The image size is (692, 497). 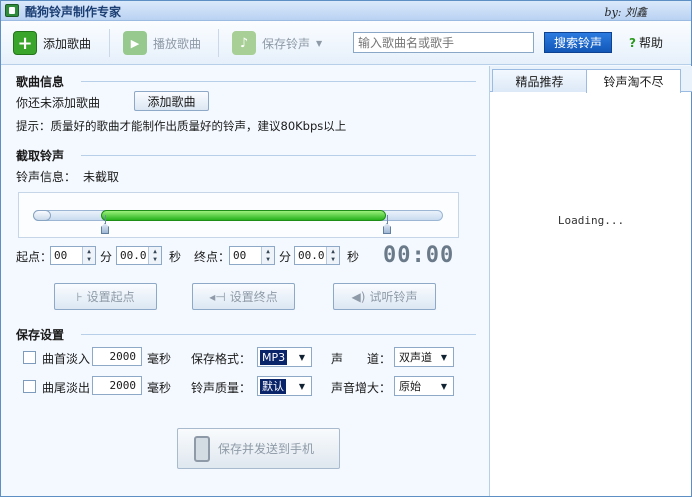 I want to click on start-handle, so click(x=105, y=228).